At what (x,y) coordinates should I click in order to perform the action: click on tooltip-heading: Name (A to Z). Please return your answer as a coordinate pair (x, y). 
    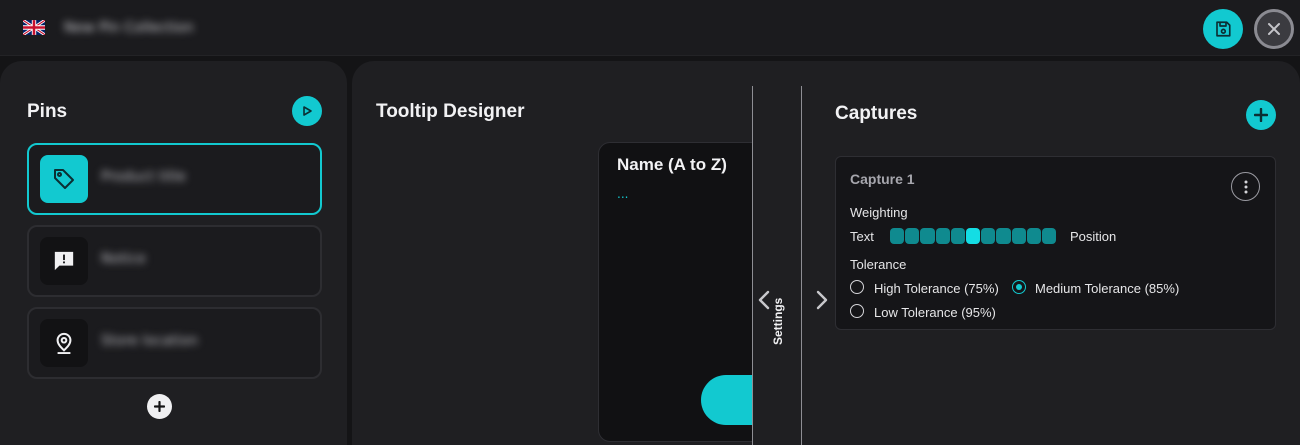
    Looking at the image, I should click on (672, 164).